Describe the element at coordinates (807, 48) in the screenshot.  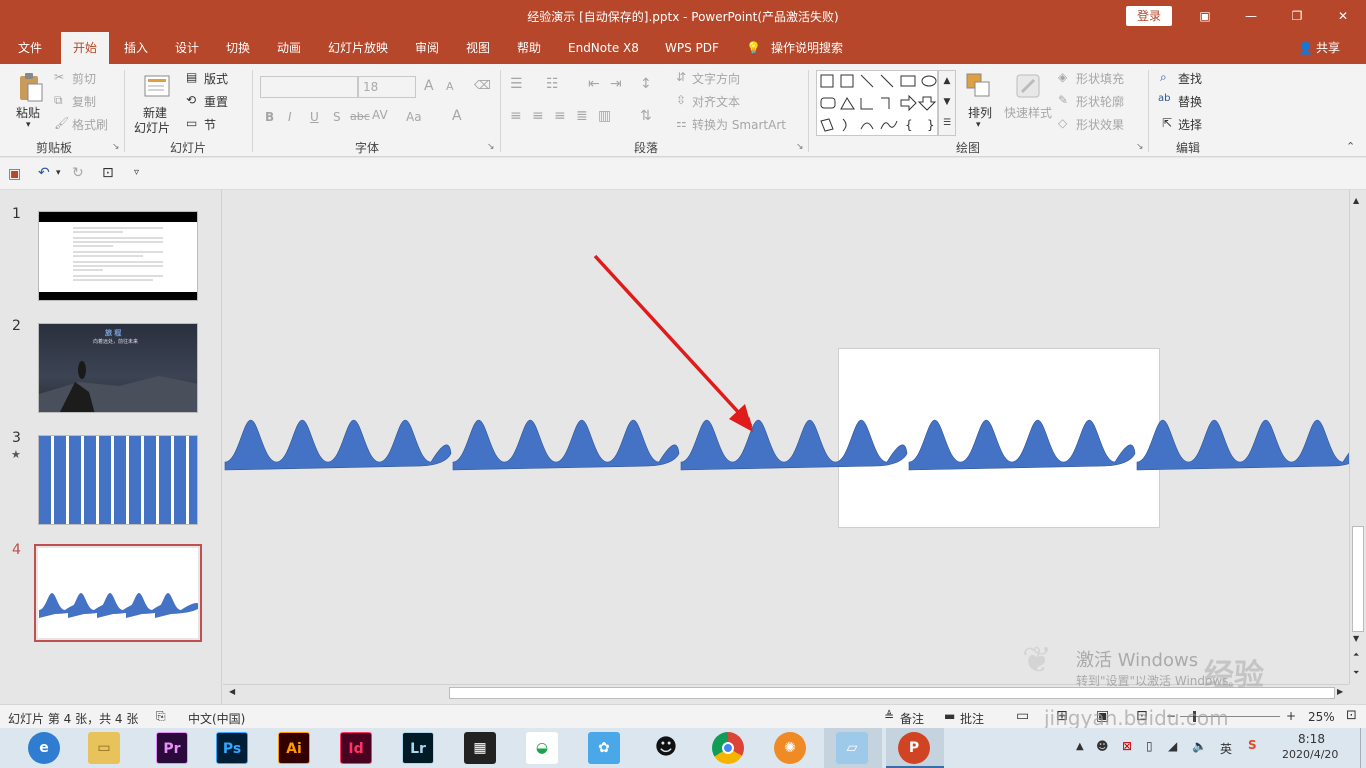
I see `tell-me-search: 操作说明搜索` at that location.